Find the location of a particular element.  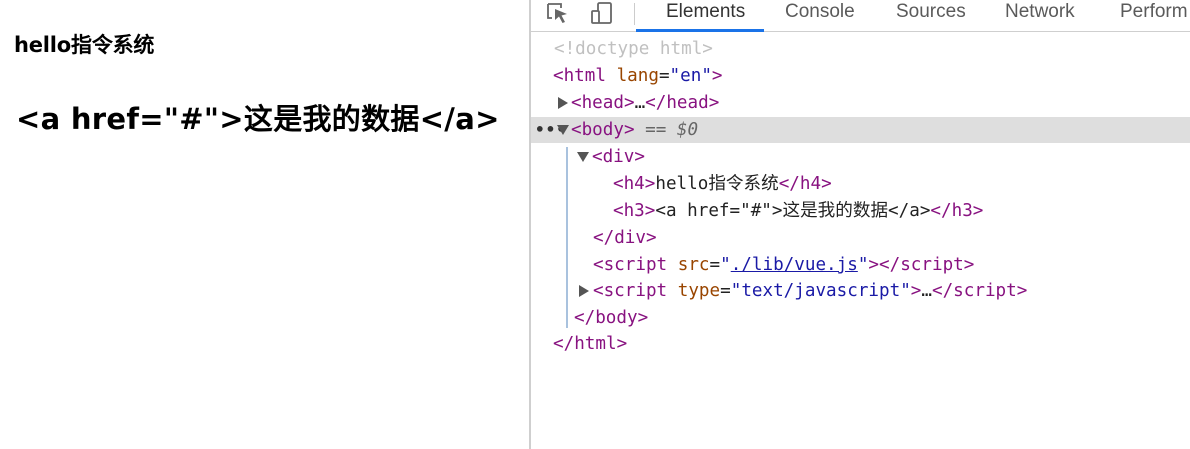

script-type-value: text/javascript is located at coordinates (821, 291).